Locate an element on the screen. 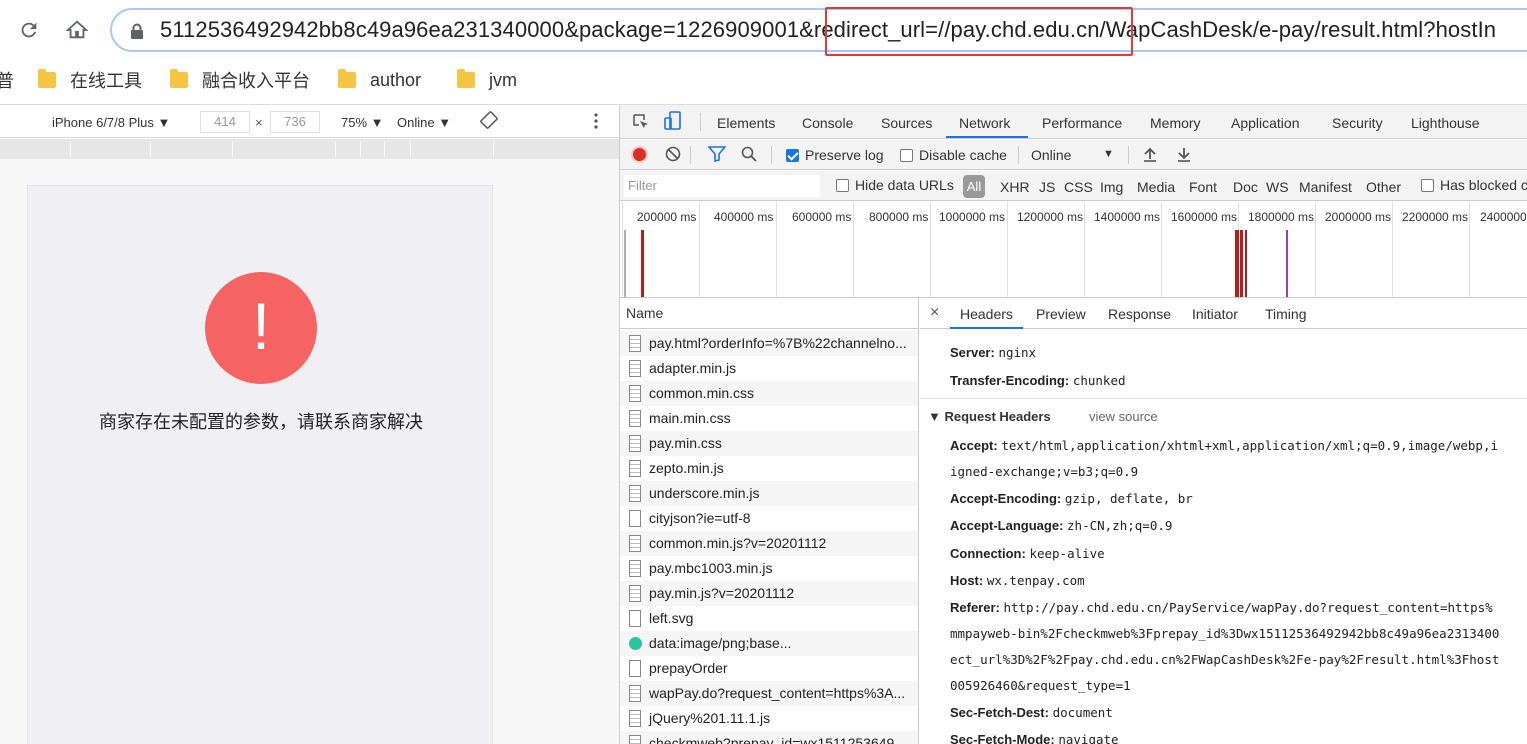 The width and height of the screenshot is (1527, 744). type-filter-img: Img is located at coordinates (1111, 187).